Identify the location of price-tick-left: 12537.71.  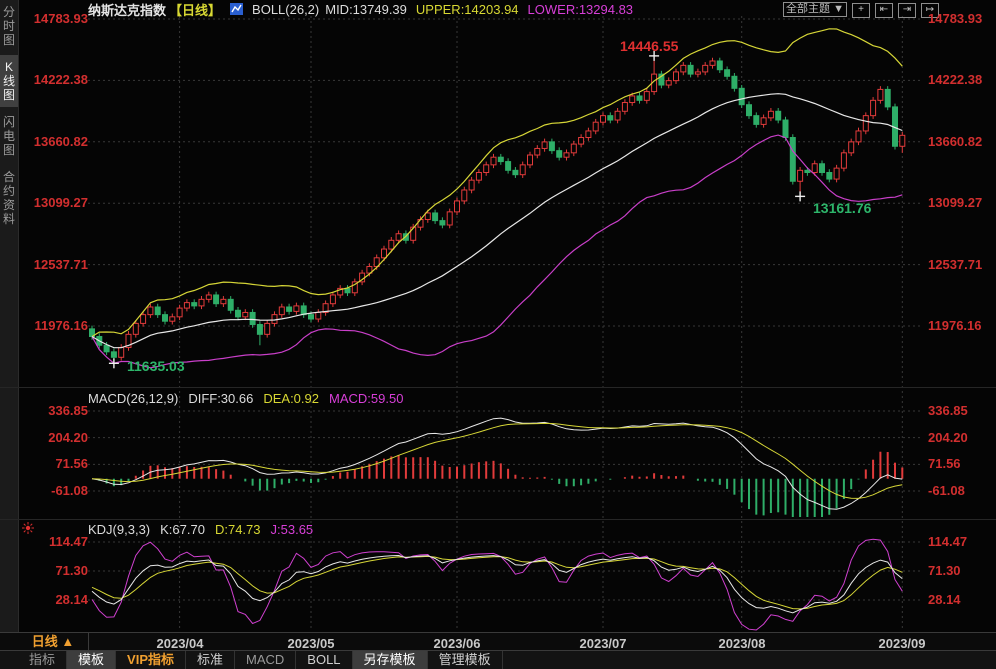
(60, 264).